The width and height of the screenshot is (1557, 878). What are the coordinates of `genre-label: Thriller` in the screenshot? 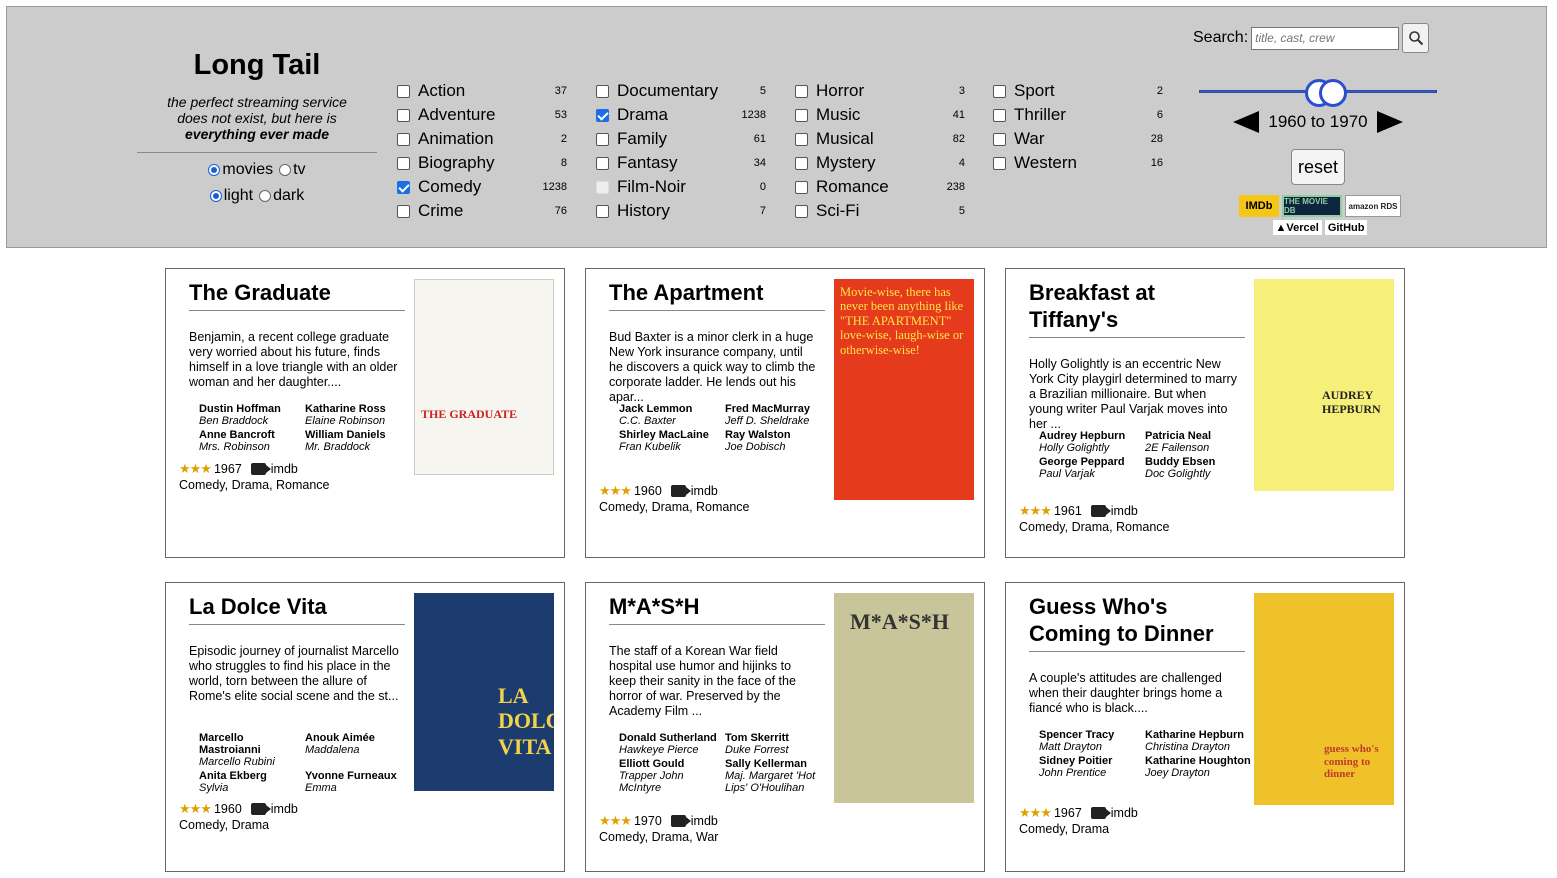 It's located at (1040, 115).